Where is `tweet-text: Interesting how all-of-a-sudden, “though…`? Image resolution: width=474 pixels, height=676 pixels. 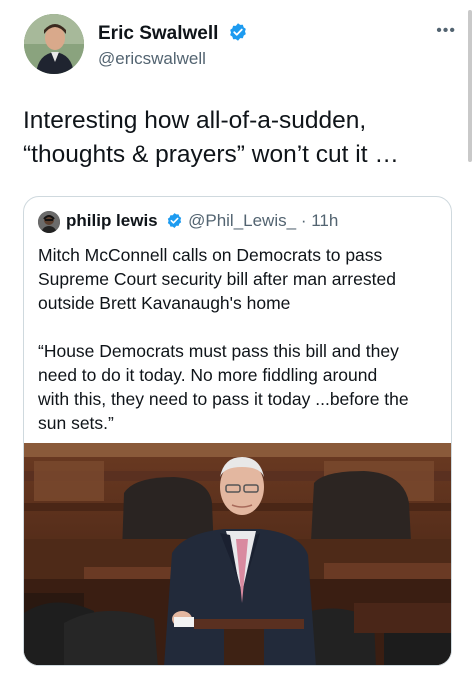 tweet-text: Interesting how all-of-a-sudden, “though… is located at coordinates (238, 138).